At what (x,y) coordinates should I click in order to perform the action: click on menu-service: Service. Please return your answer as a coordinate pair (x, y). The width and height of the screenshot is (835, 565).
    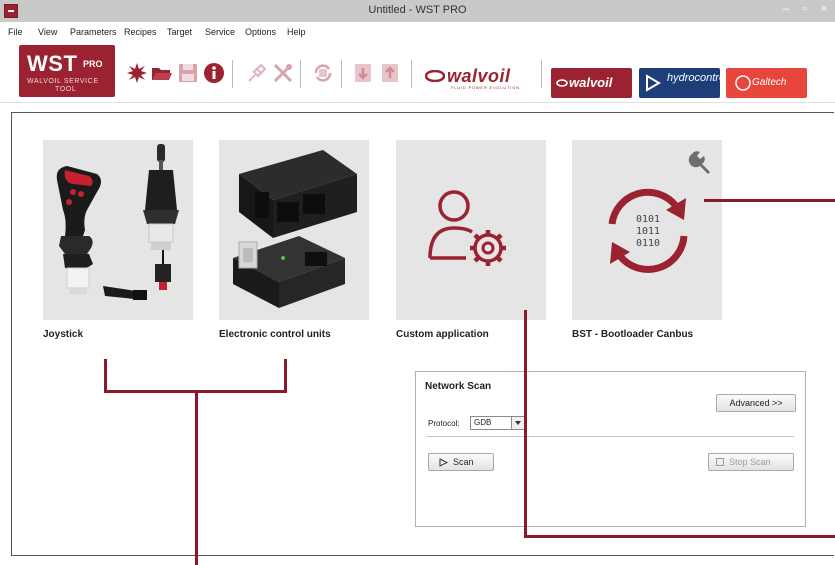
    Looking at the image, I should click on (220, 32).